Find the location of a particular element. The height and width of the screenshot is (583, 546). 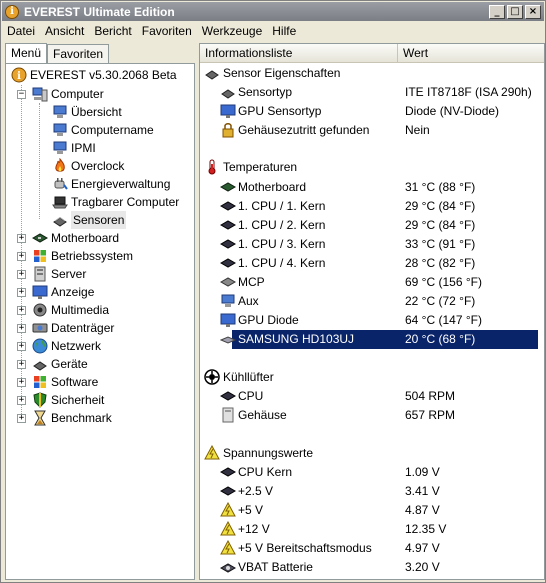

tree-item-computer: Computer is located at coordinates (68, 94).